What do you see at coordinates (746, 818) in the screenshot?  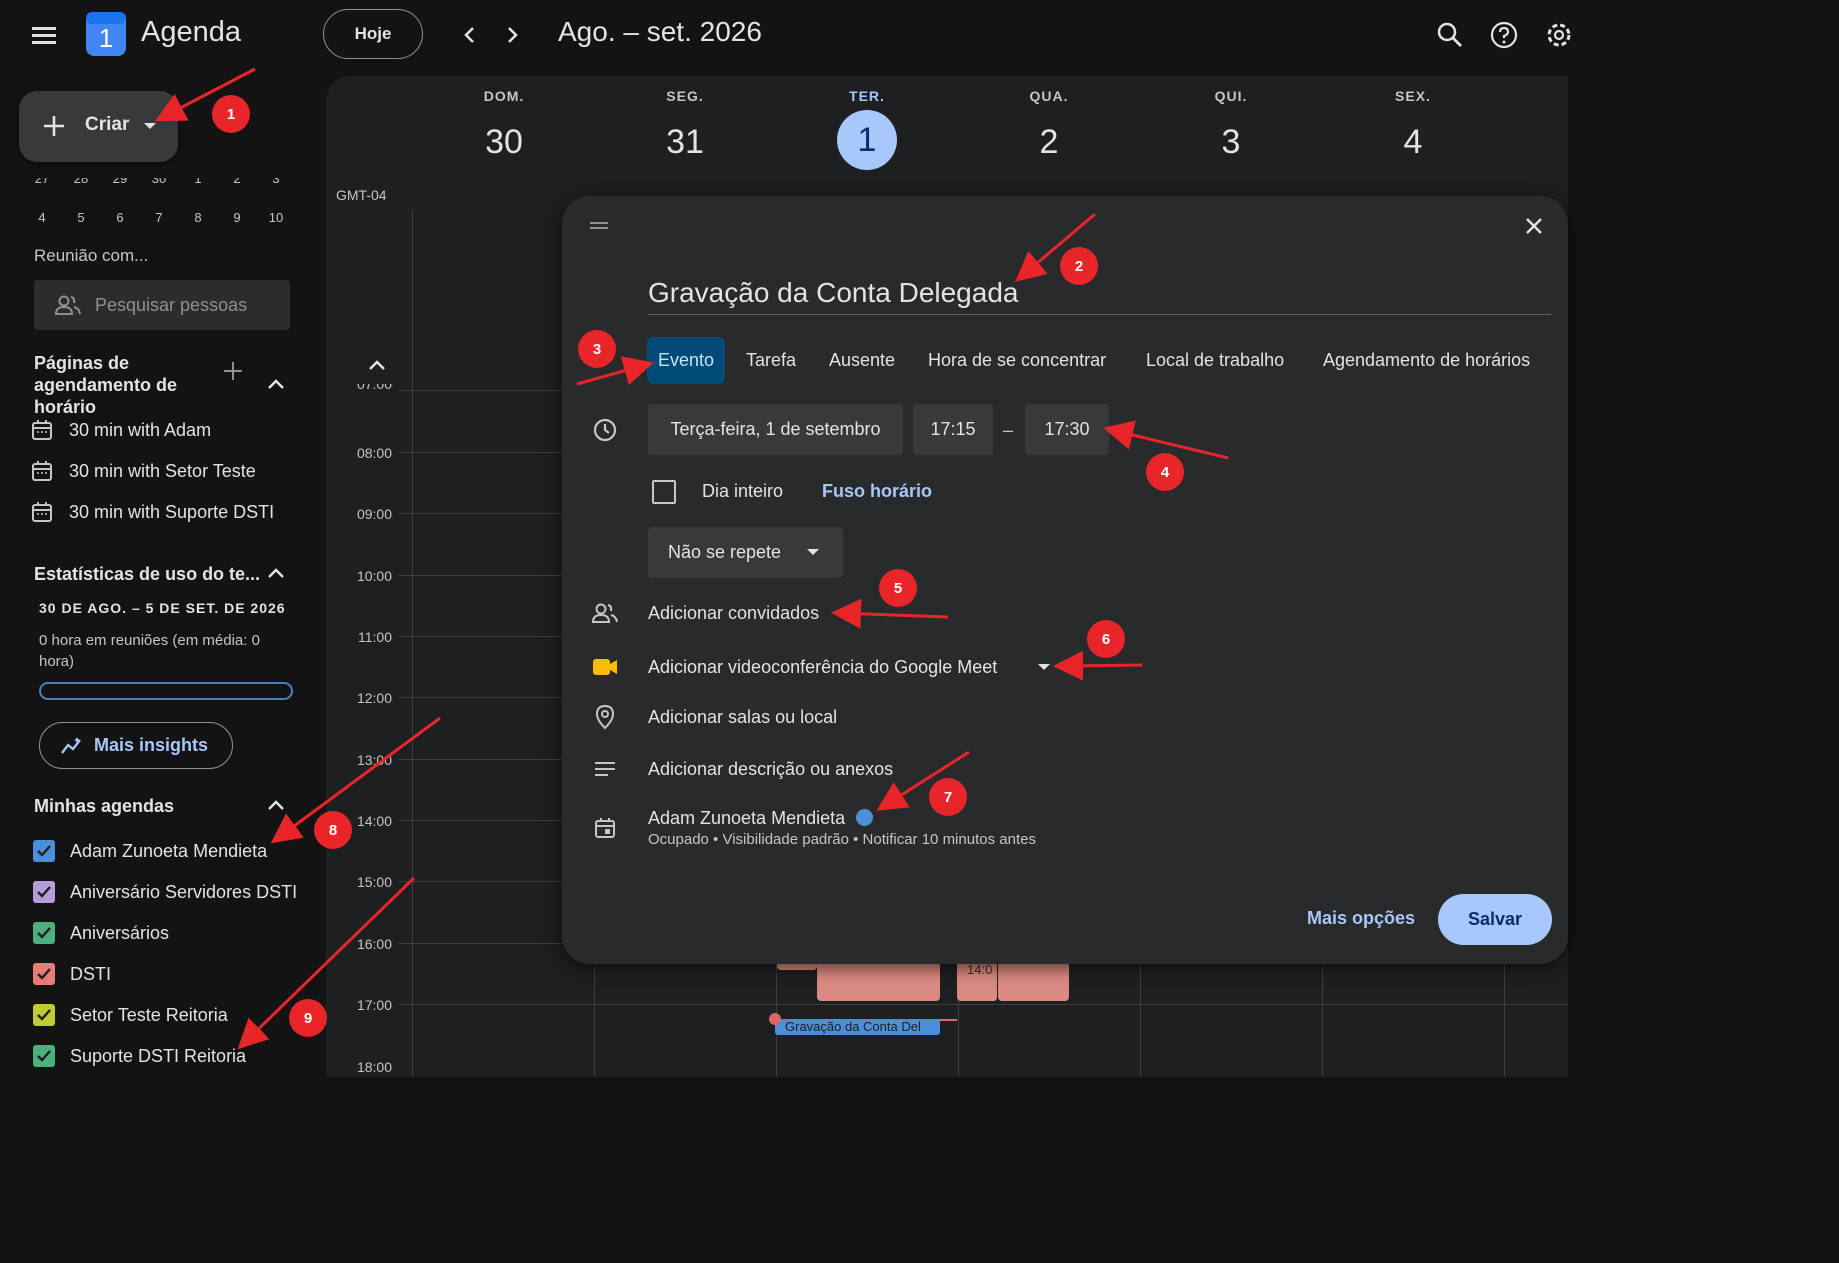 I see `event-calendar-owner: Adam Zunoeta Mendieta` at bounding box center [746, 818].